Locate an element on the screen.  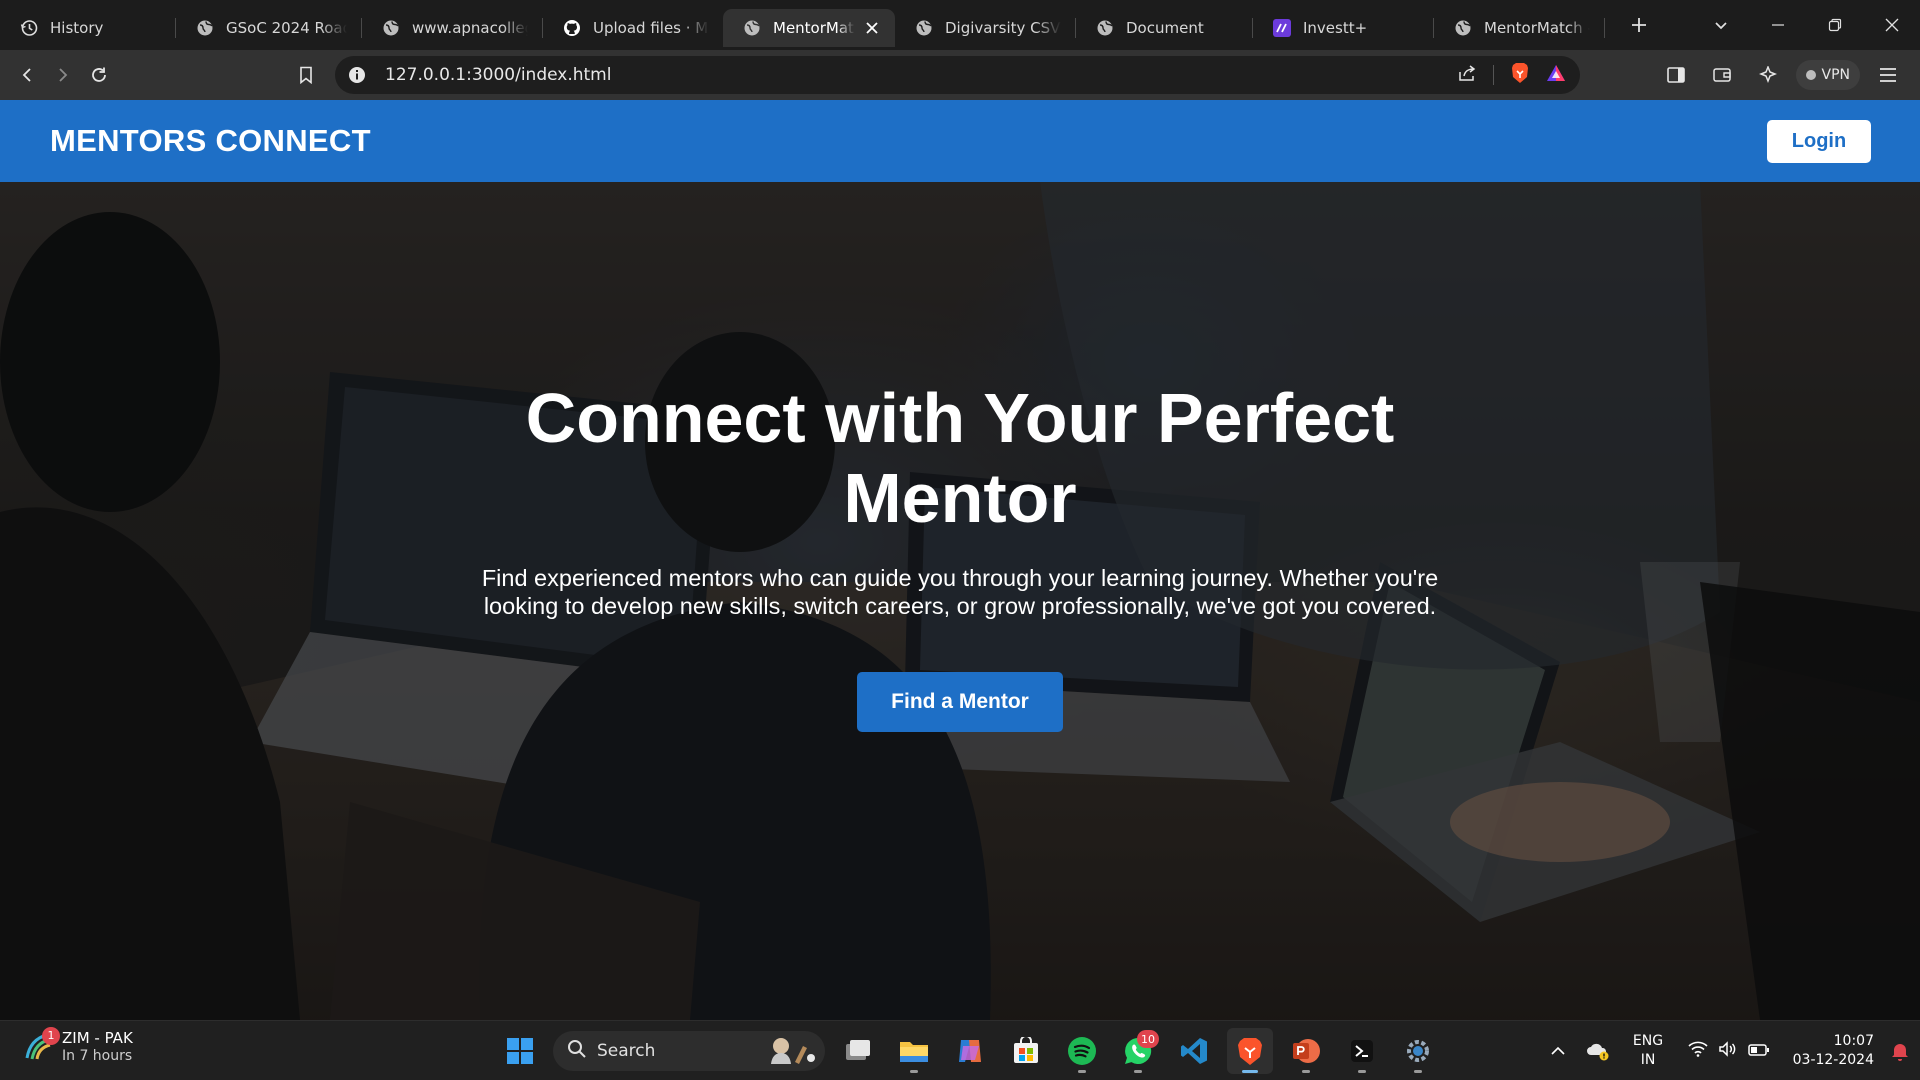
brave-shields-icon is located at coordinates (1520, 75).